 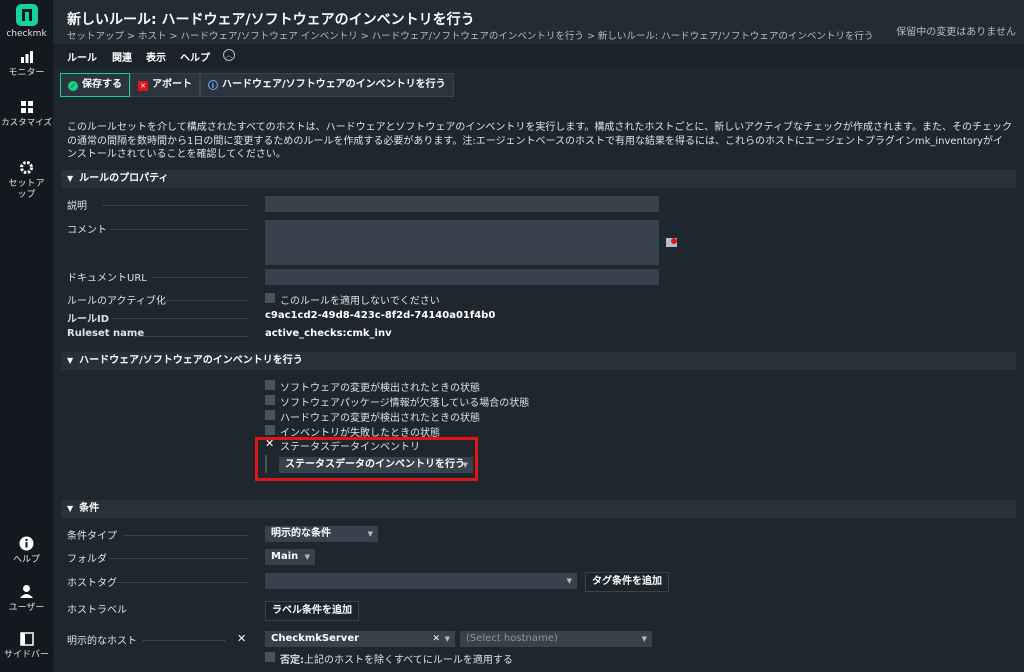 What do you see at coordinates (270, 430) in the screenshot?
I see `option-inventory-failed-checkbox` at bounding box center [270, 430].